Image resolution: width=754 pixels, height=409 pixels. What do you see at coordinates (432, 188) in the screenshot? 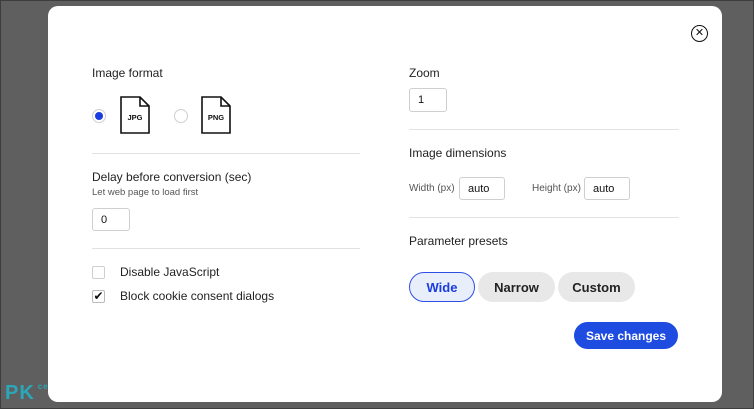
I see `width-label: Width (px)` at bounding box center [432, 188].